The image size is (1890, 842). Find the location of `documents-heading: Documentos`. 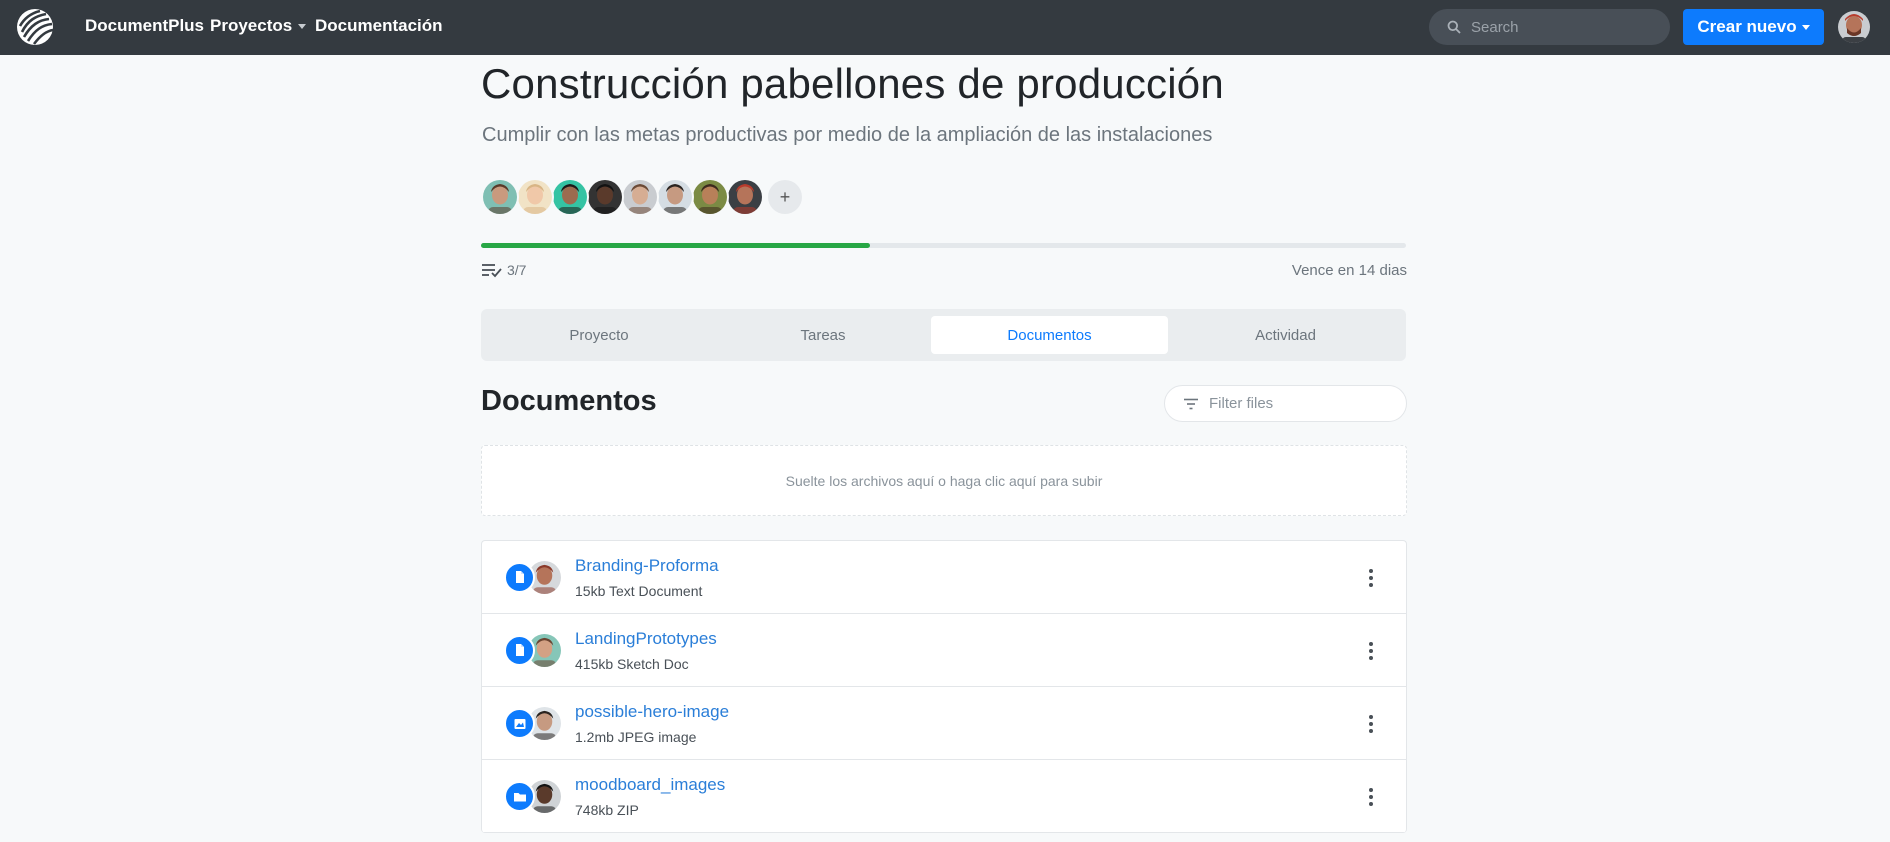

documents-heading: Documentos is located at coordinates (569, 401).